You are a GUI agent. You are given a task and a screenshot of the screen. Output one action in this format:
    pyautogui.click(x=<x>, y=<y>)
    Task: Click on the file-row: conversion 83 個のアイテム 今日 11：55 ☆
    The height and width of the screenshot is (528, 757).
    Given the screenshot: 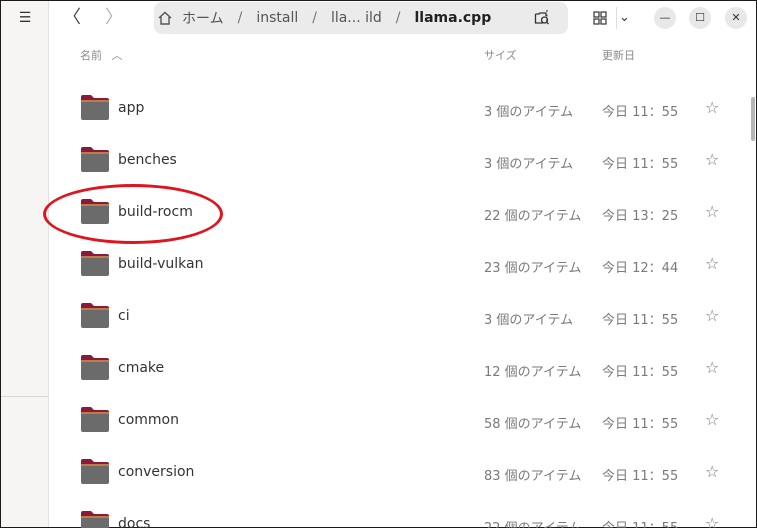 What is the action you would take?
    pyautogui.click(x=400, y=473)
    